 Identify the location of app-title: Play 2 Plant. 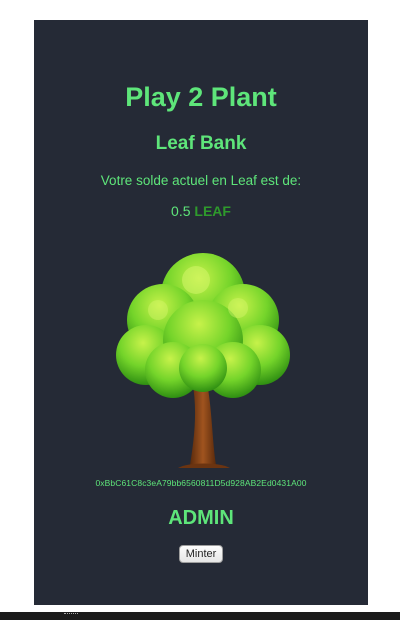
(201, 97).